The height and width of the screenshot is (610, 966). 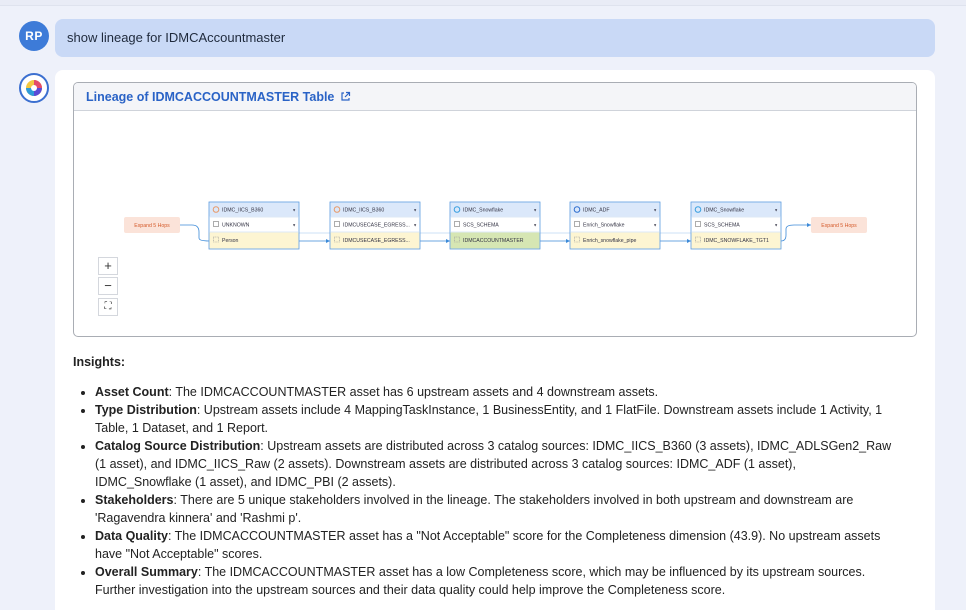 I want to click on node-asset-label: IDMC_SNOWFLAKE_TGT1, so click(x=736, y=241).